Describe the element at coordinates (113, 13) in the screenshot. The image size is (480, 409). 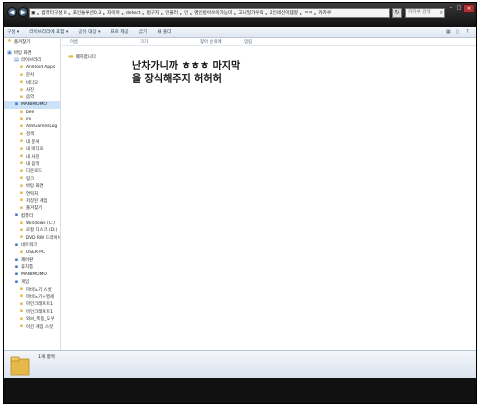
I see `breadcrumb-item: 자이아` at that location.